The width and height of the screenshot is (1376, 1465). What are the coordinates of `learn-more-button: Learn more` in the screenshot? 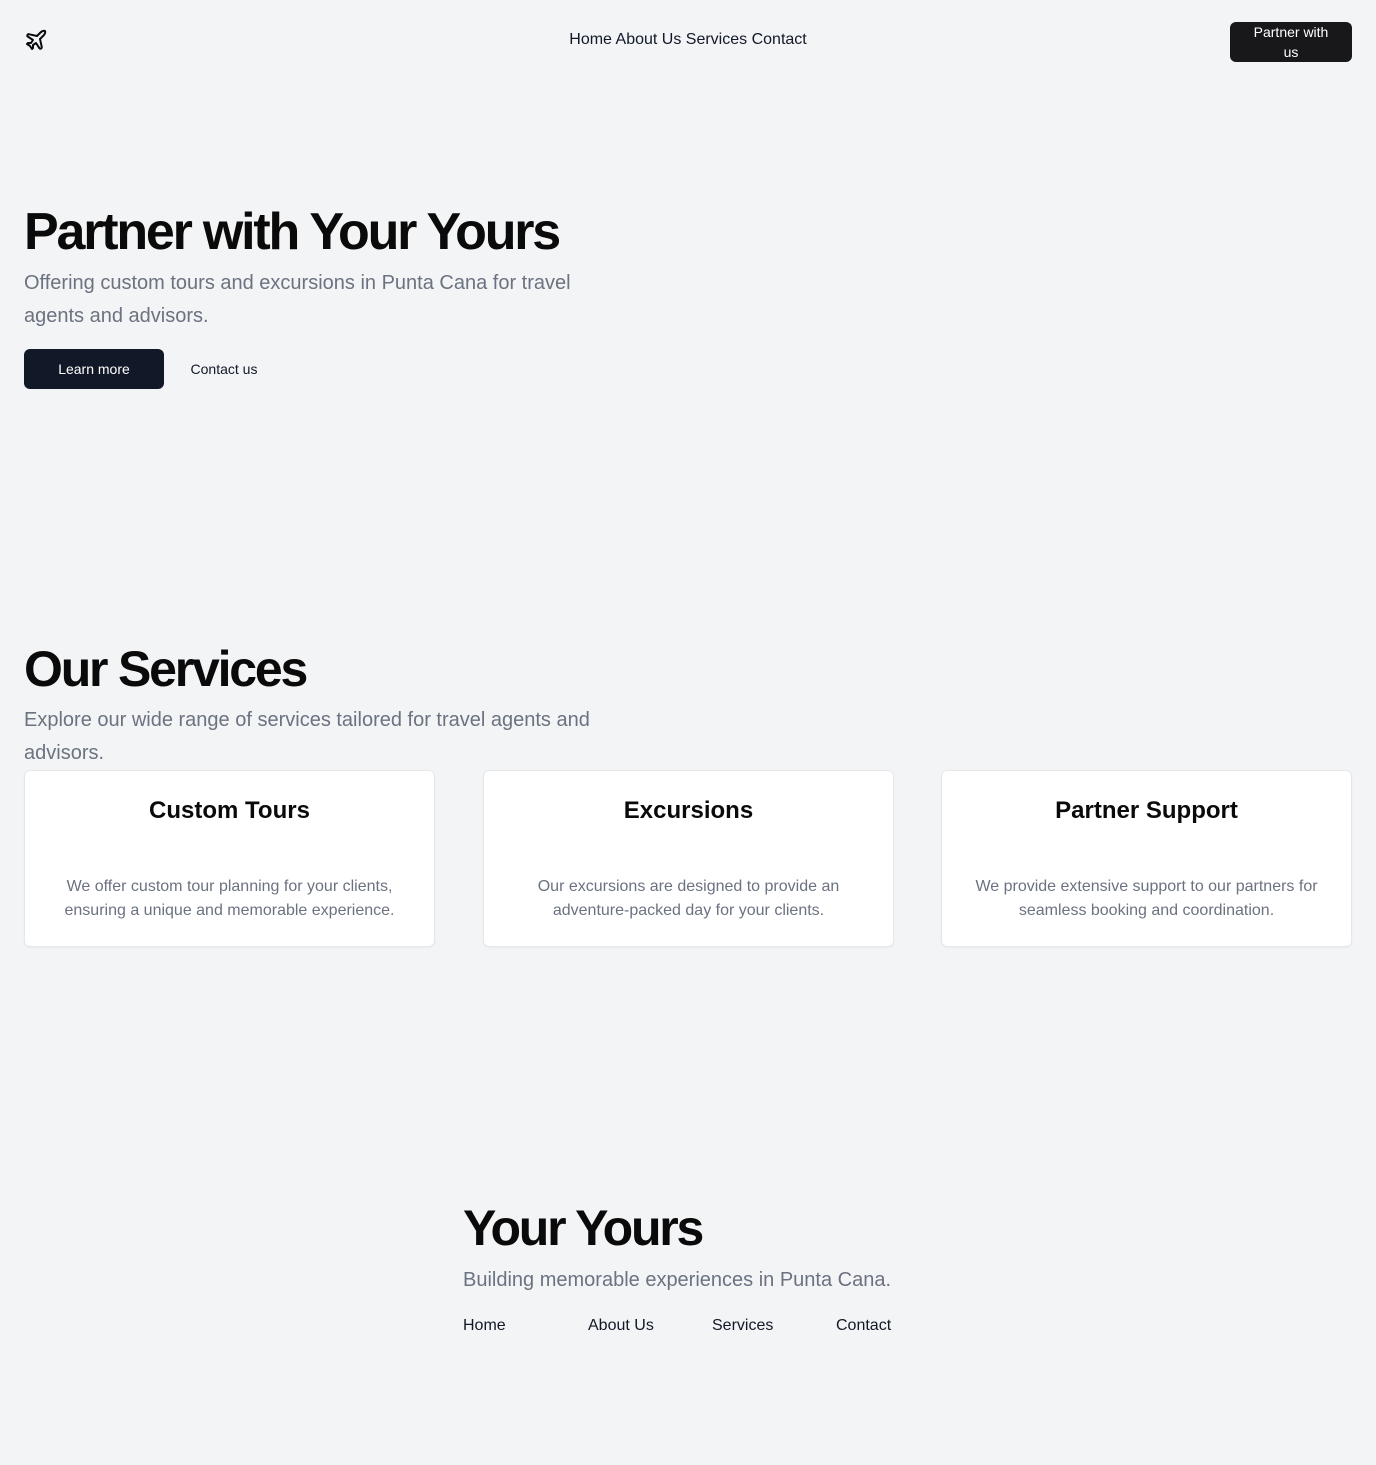 It's located at (94, 369).